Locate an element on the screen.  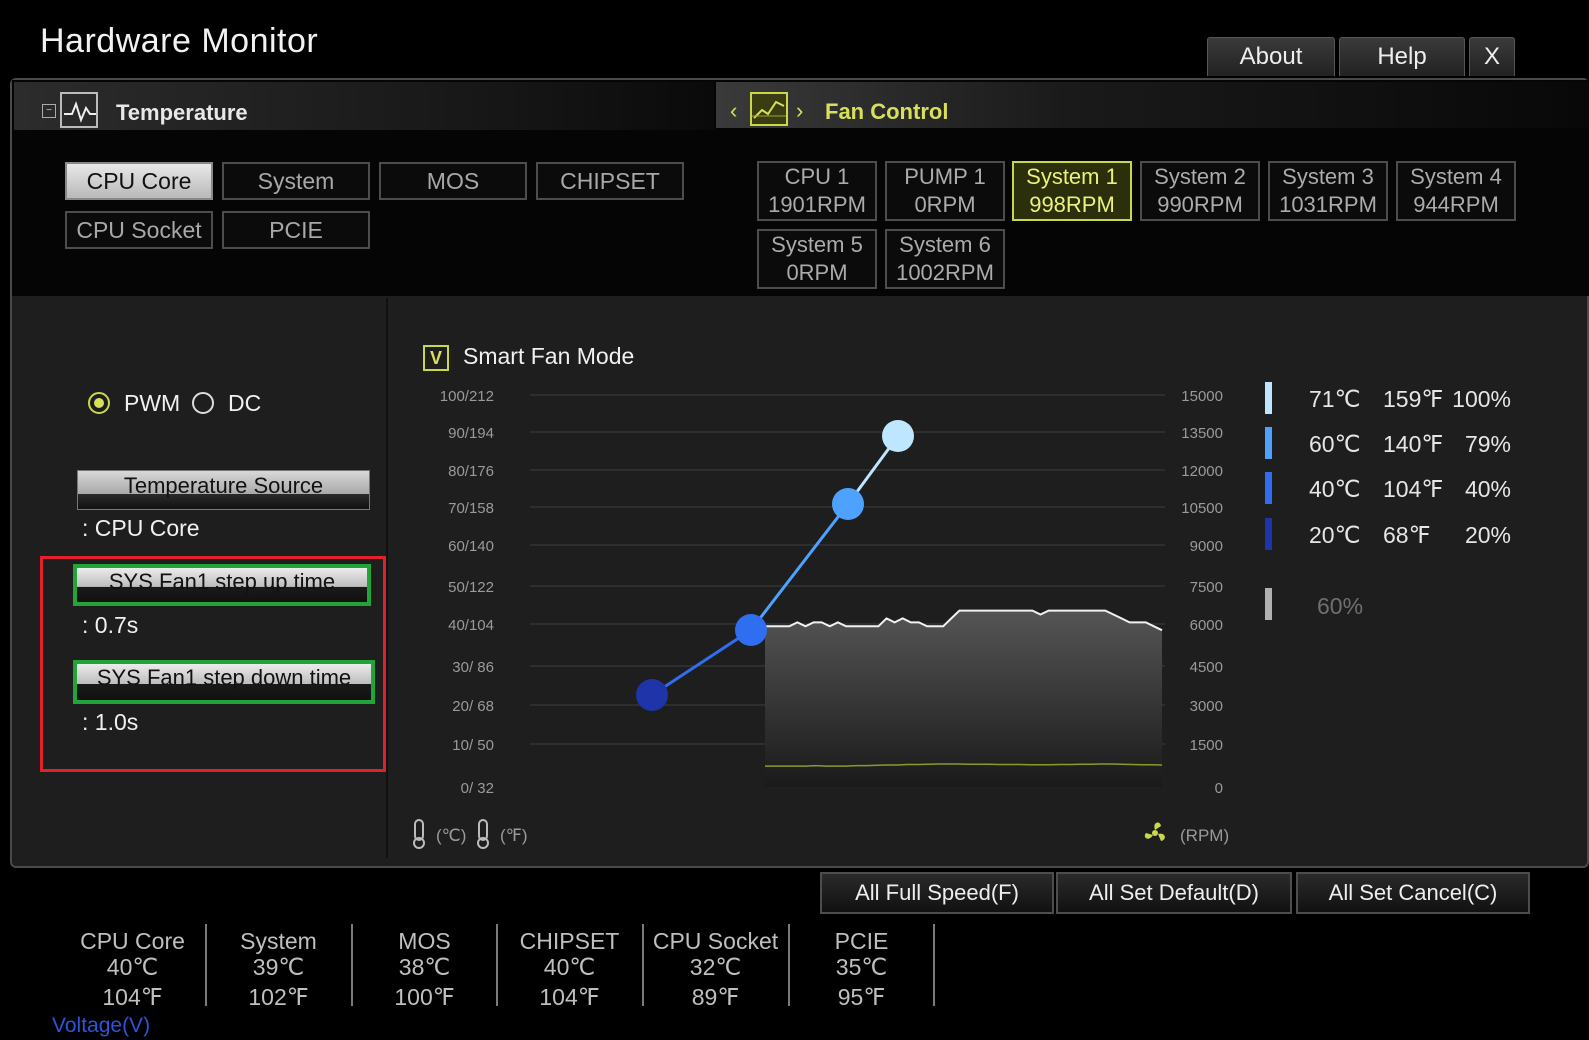
dc-radio is located at coordinates (203, 403).